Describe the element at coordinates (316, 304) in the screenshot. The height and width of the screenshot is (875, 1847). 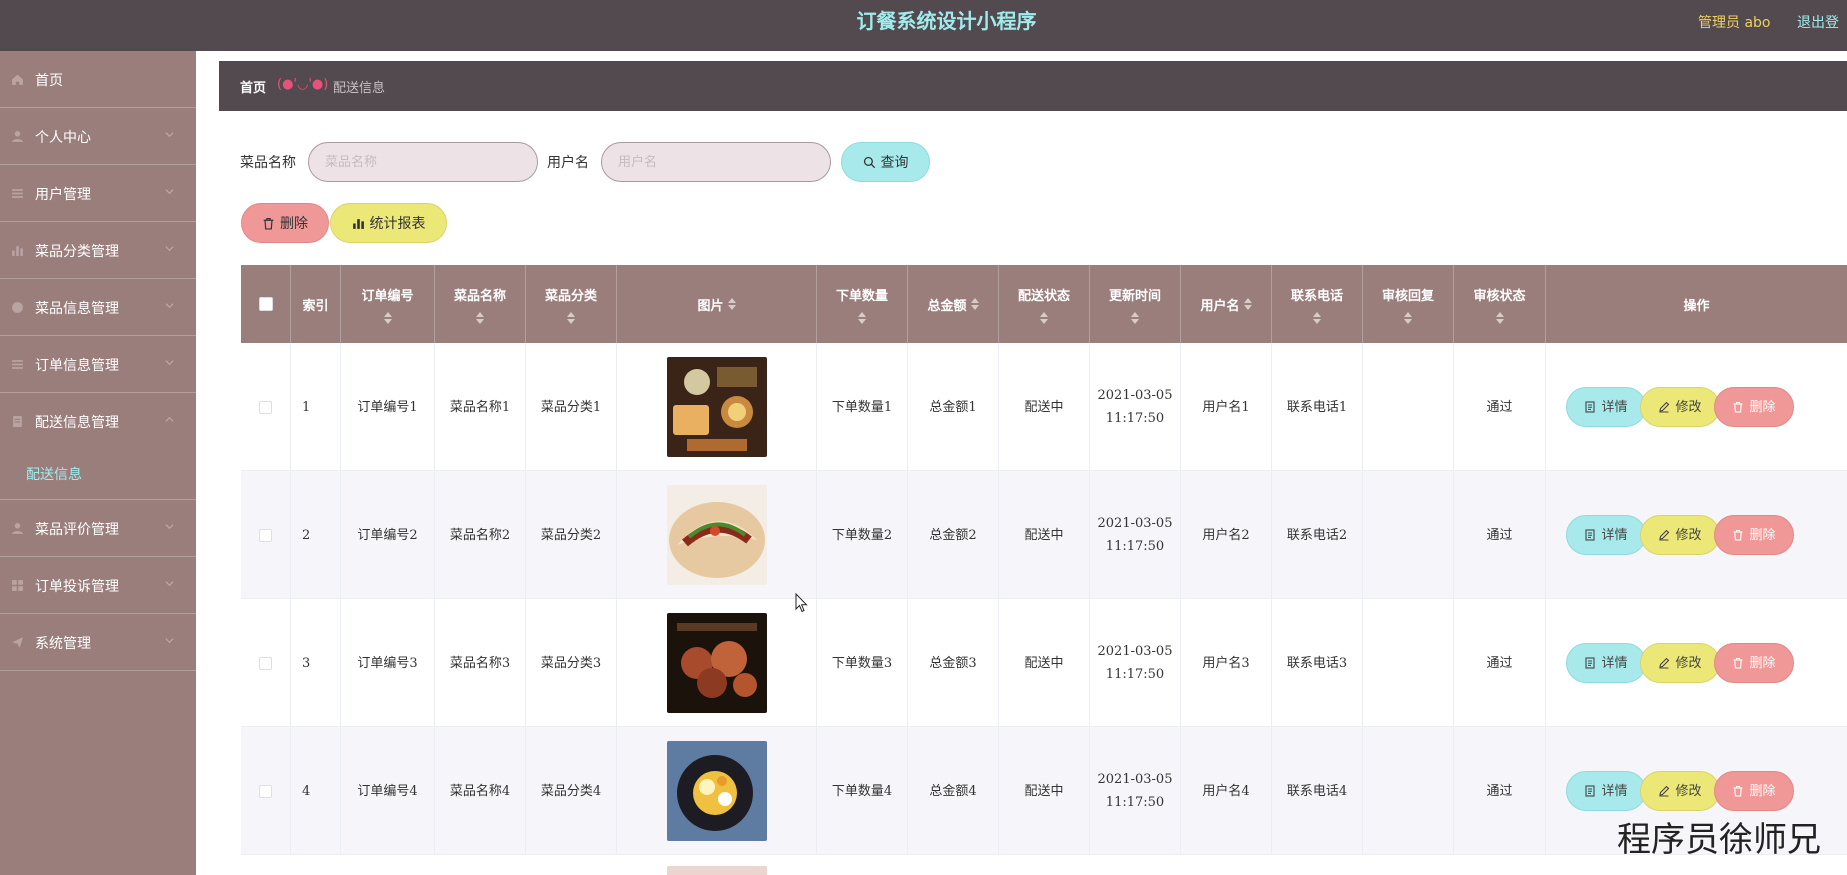
I see `column-header: 索引` at that location.